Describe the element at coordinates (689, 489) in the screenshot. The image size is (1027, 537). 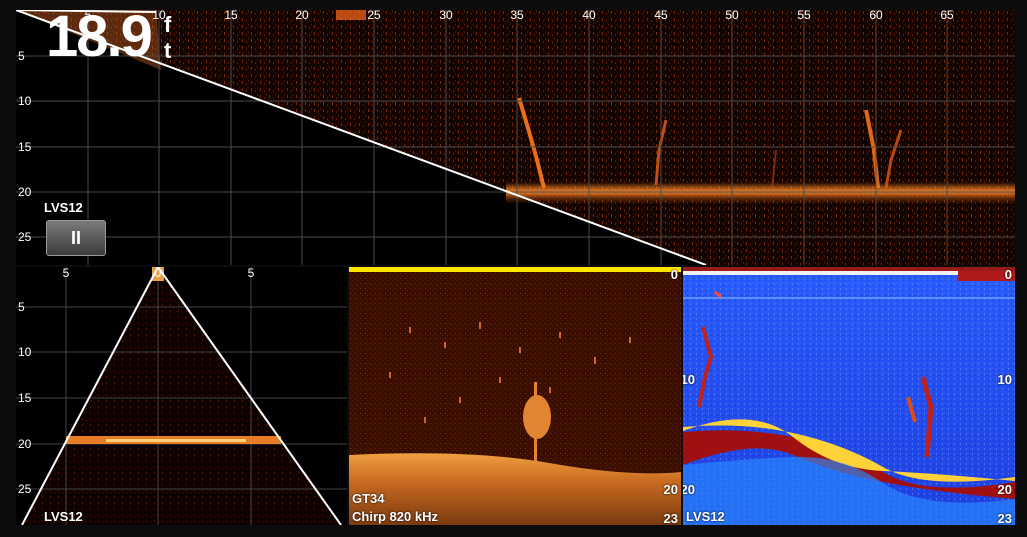
I see `color-scale-left-low: 20` at that location.